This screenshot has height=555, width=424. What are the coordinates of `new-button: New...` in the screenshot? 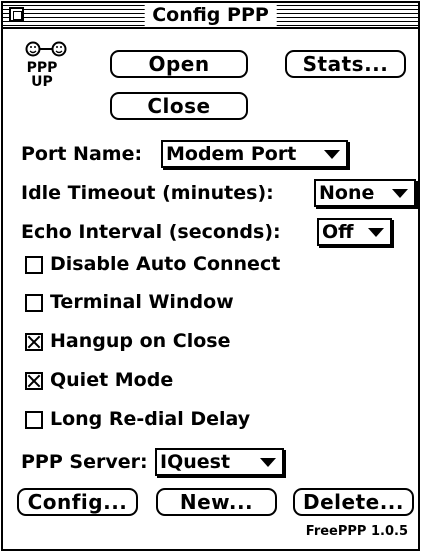 It's located at (216, 502).